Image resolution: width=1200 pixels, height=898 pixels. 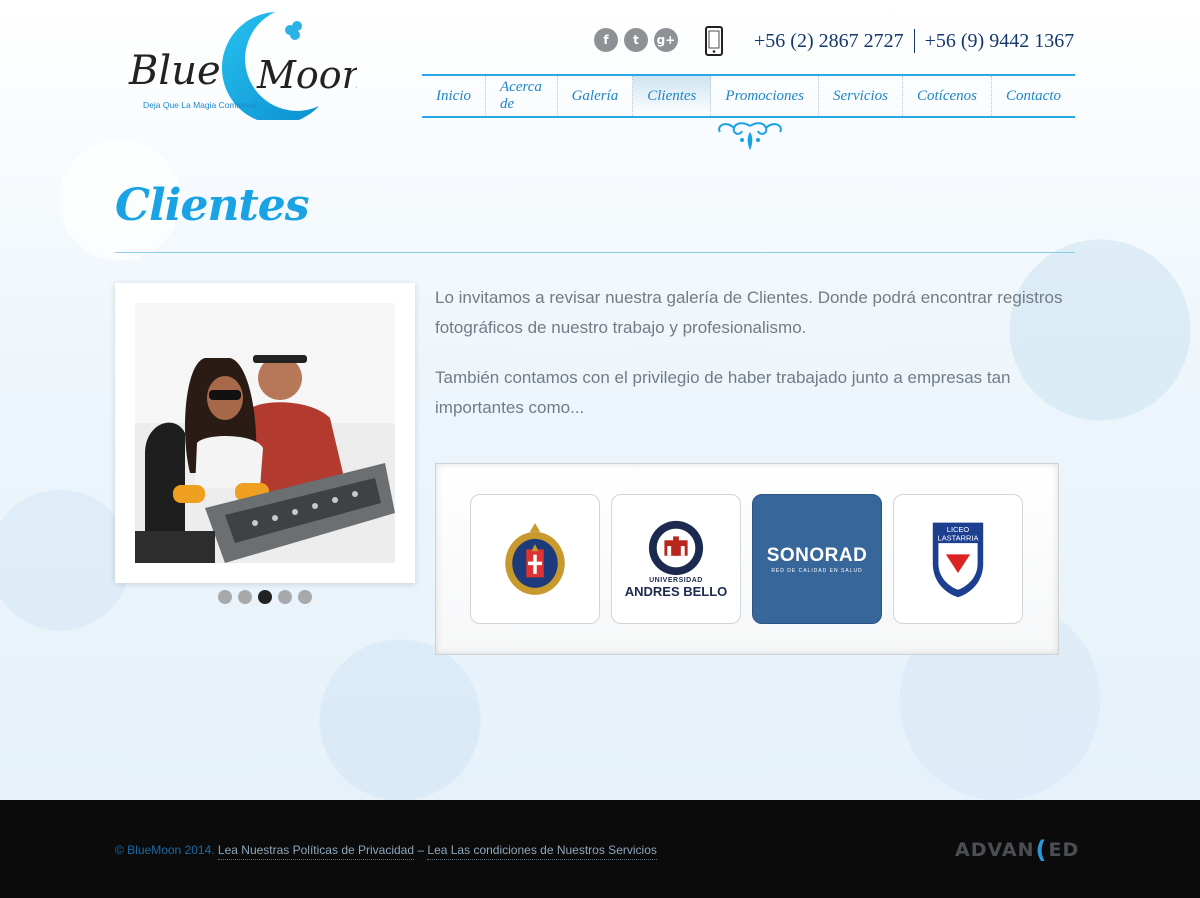 What do you see at coordinates (676, 580) in the screenshot?
I see `unab-line-1: UNIVERSIDAD` at bounding box center [676, 580].